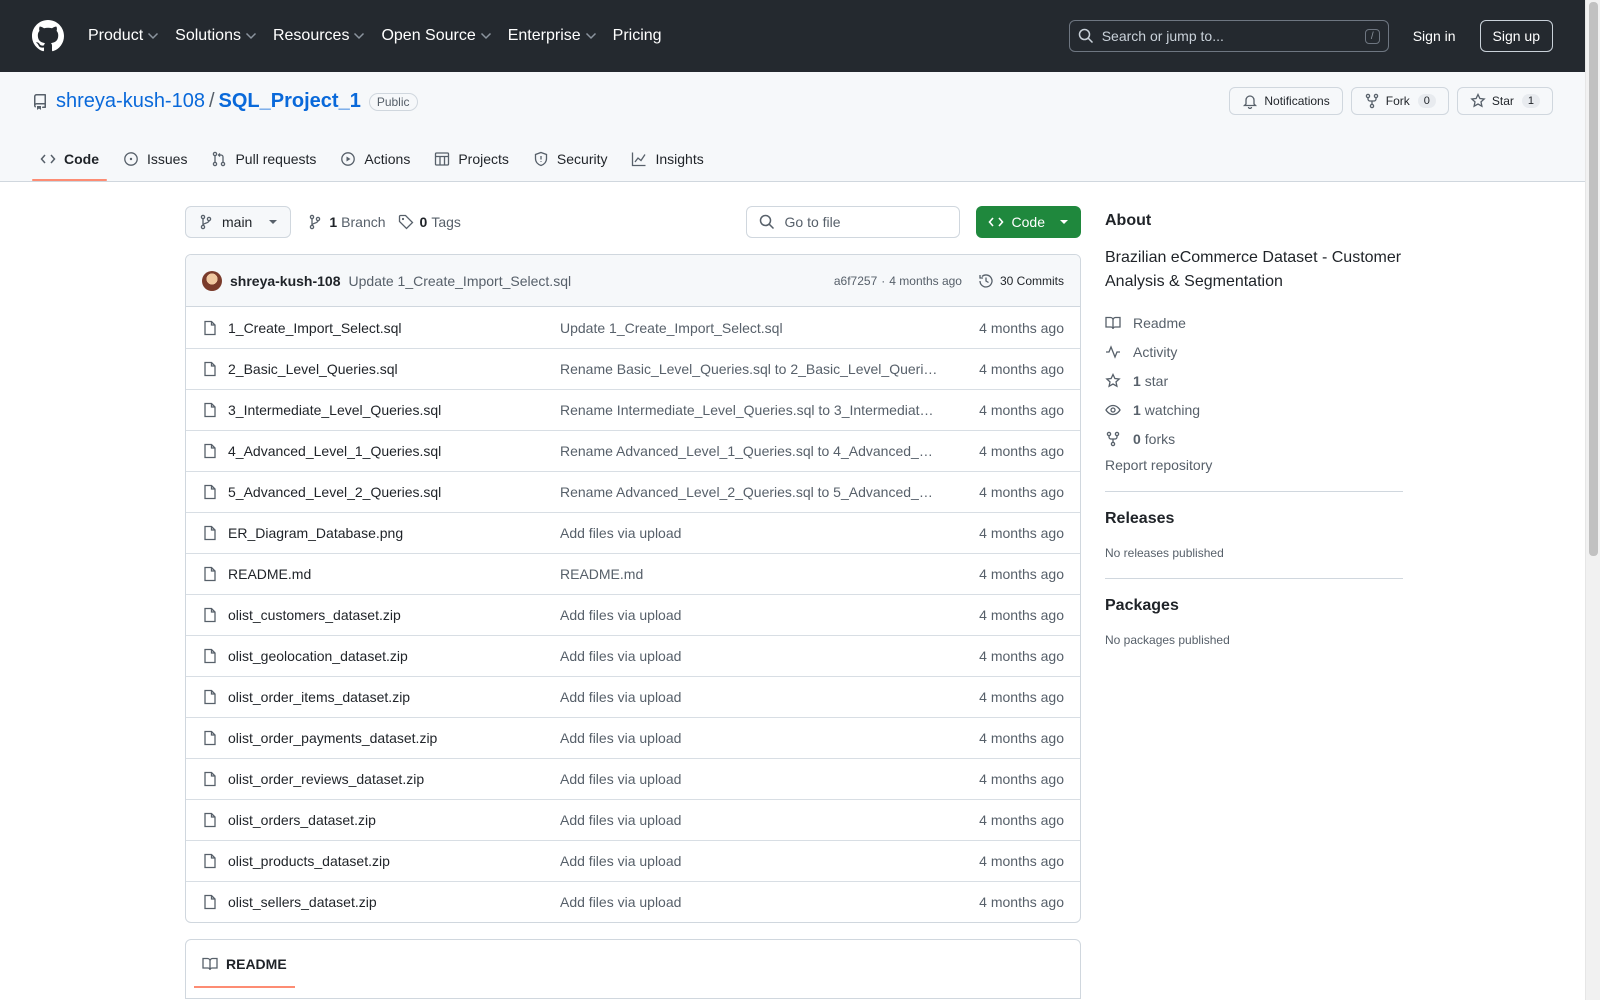 Image resolution: width=1600 pixels, height=1000 pixels. What do you see at coordinates (1156, 380) in the screenshot?
I see `stars-label: star` at bounding box center [1156, 380].